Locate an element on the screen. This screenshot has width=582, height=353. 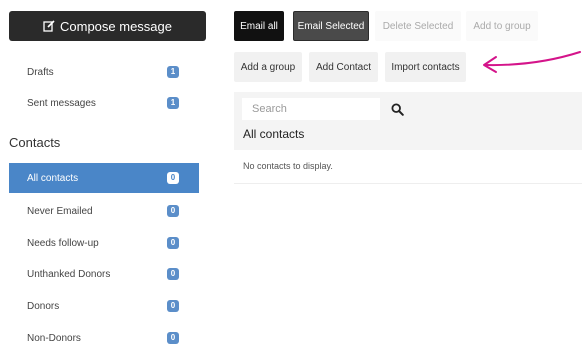
sidebar-item-label: Sent messages is located at coordinates (61, 103).